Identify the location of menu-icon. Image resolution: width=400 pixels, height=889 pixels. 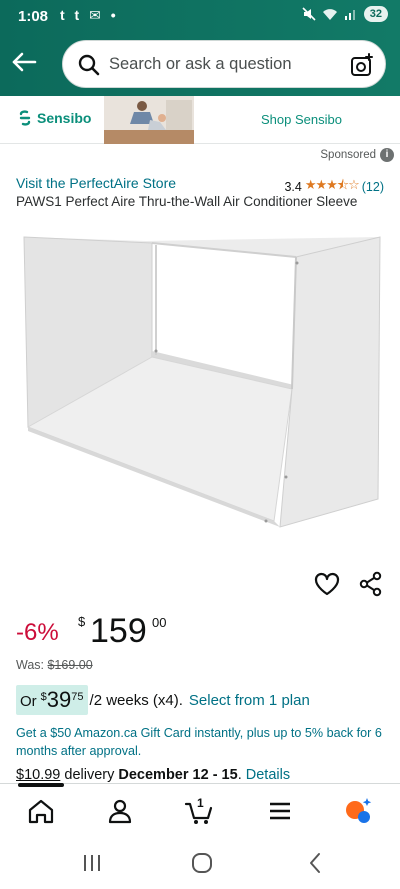
(280, 811).